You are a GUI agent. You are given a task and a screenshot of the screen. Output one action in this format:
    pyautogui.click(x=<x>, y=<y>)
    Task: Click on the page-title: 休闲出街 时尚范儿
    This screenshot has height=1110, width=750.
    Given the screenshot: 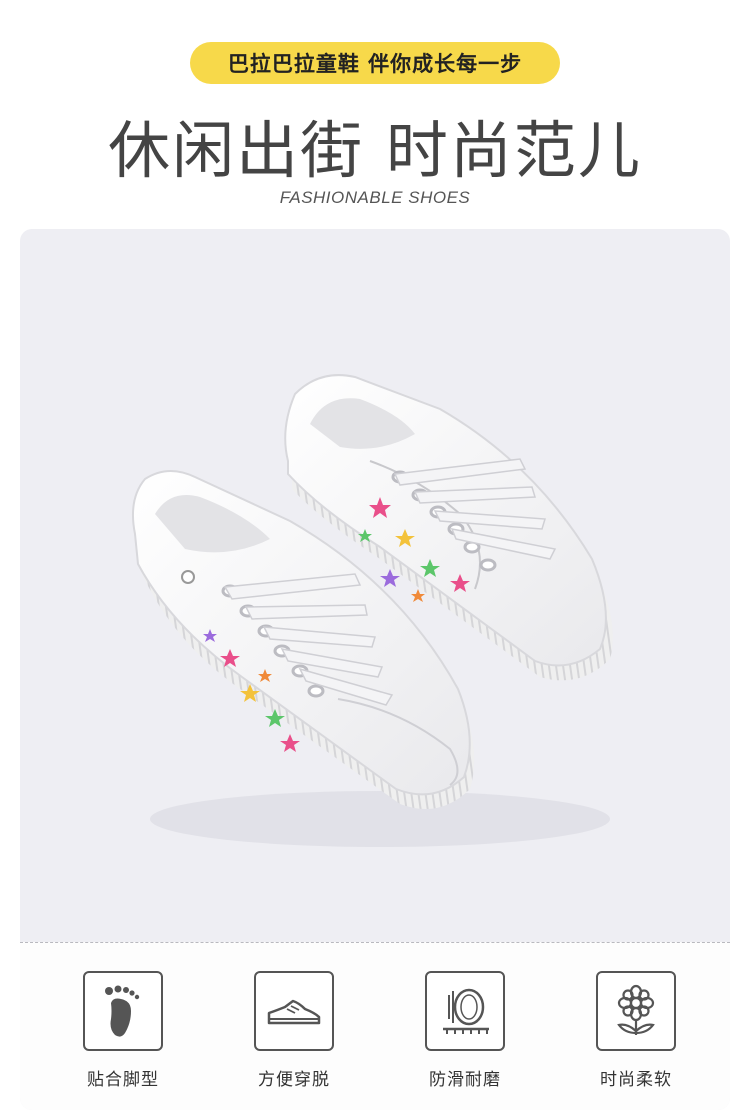 What is the action you would take?
    pyautogui.click(x=375, y=150)
    